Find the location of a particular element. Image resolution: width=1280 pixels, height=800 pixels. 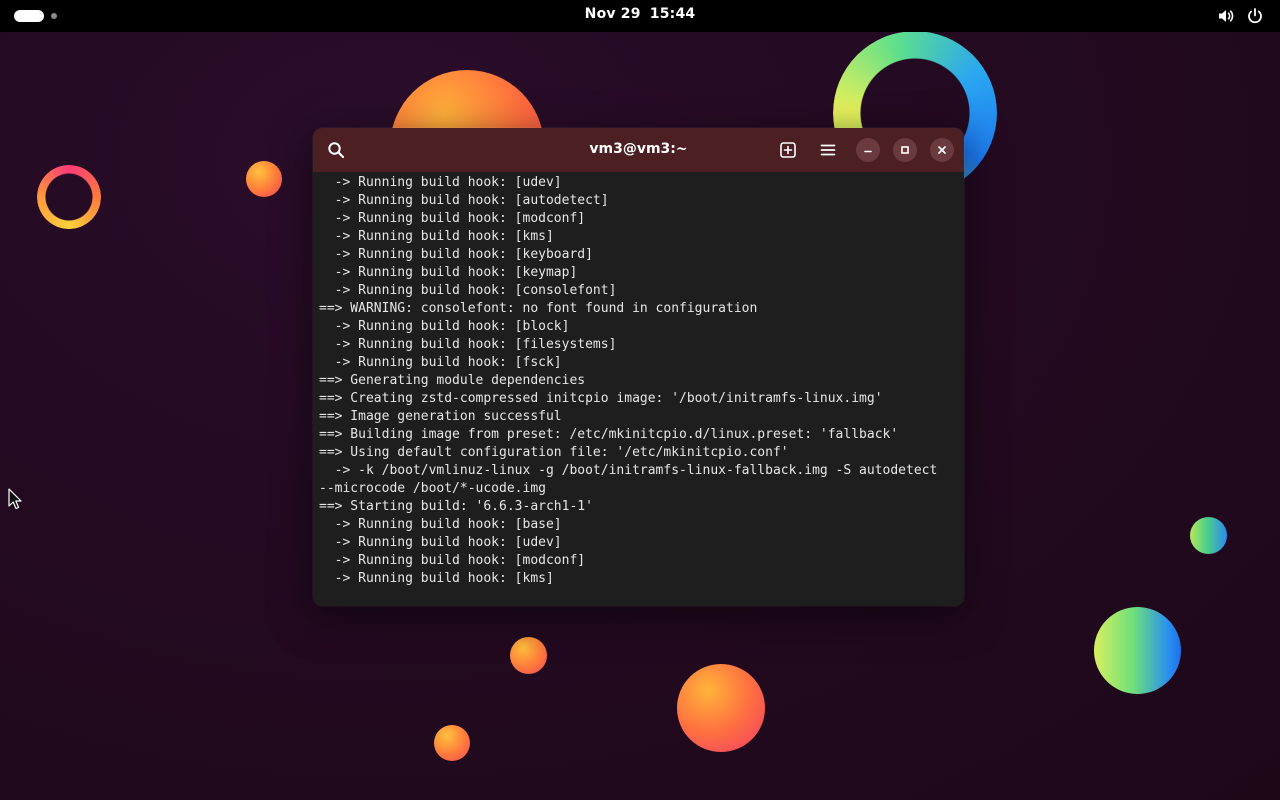

maximize-button is located at coordinates (905, 150).